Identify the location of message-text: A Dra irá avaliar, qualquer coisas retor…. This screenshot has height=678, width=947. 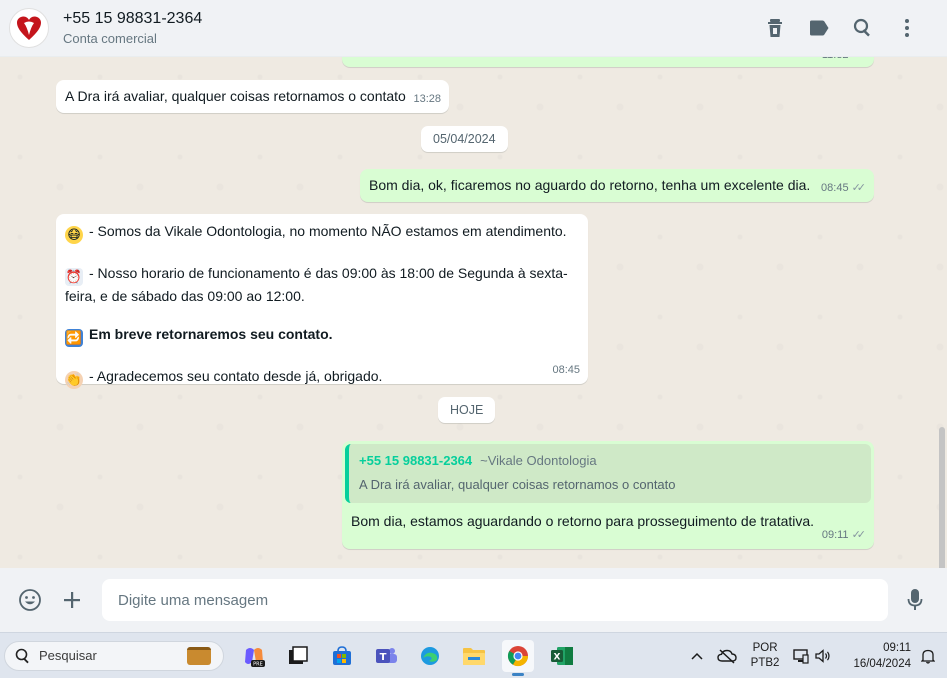
(235, 96).